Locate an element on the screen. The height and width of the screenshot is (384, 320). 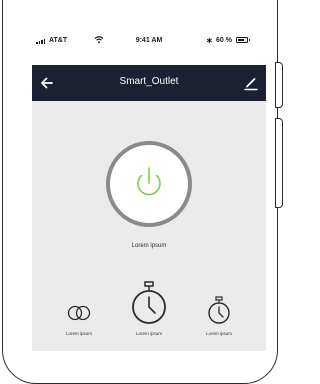
navigation-bar: Smart_Outlet is located at coordinates (149, 83).